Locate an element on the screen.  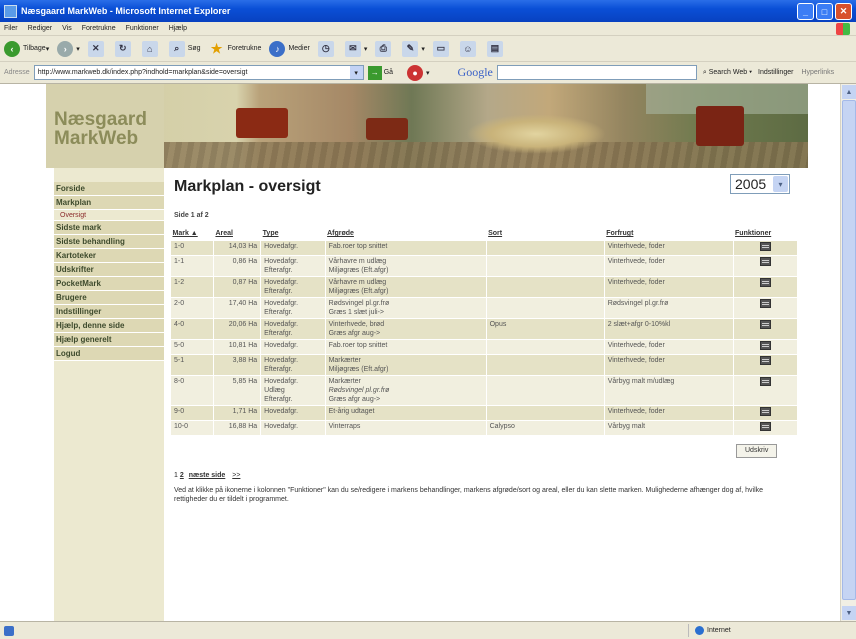
cell-areal: 14,03 Ha is located at coordinates (237, 247).